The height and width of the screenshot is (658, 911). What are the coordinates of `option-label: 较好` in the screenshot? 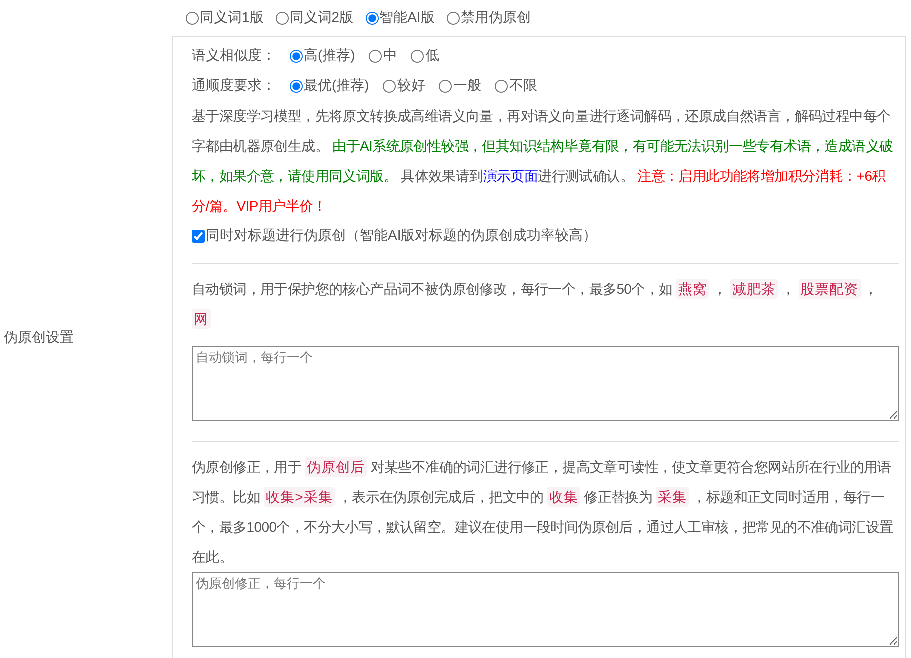 It's located at (411, 86).